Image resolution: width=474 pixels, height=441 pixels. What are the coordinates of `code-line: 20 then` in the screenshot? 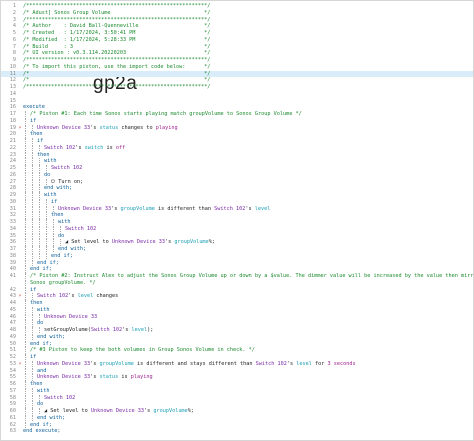 It's located at (237, 134).